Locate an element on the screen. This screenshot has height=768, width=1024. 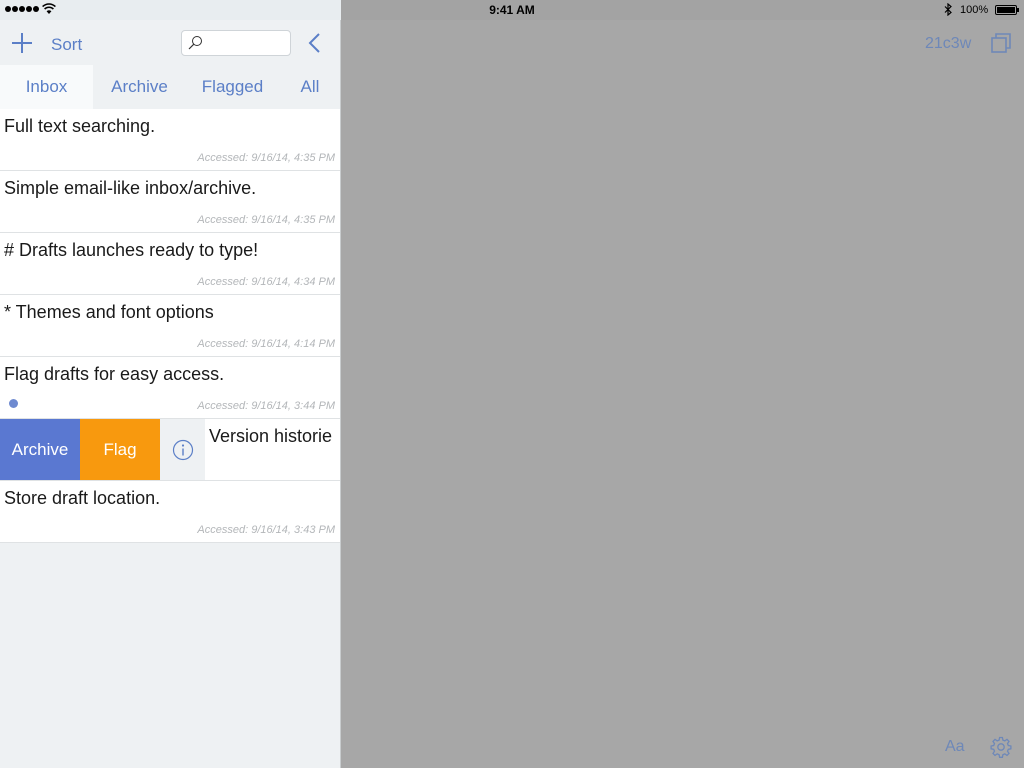
tab-archive: Archive is located at coordinates (139, 87).